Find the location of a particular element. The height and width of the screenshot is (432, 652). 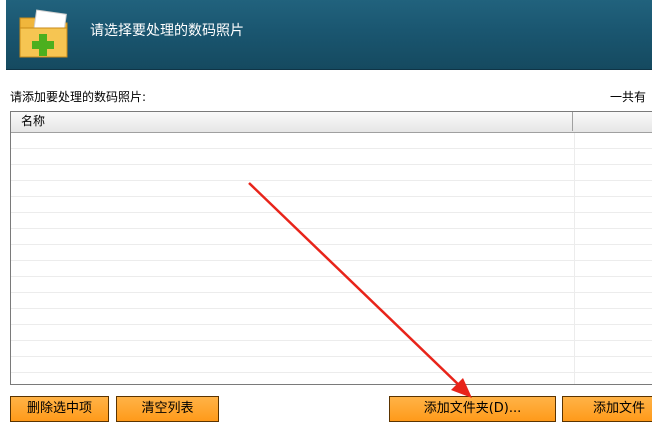

list-header: 名称 is located at coordinates (331, 122).